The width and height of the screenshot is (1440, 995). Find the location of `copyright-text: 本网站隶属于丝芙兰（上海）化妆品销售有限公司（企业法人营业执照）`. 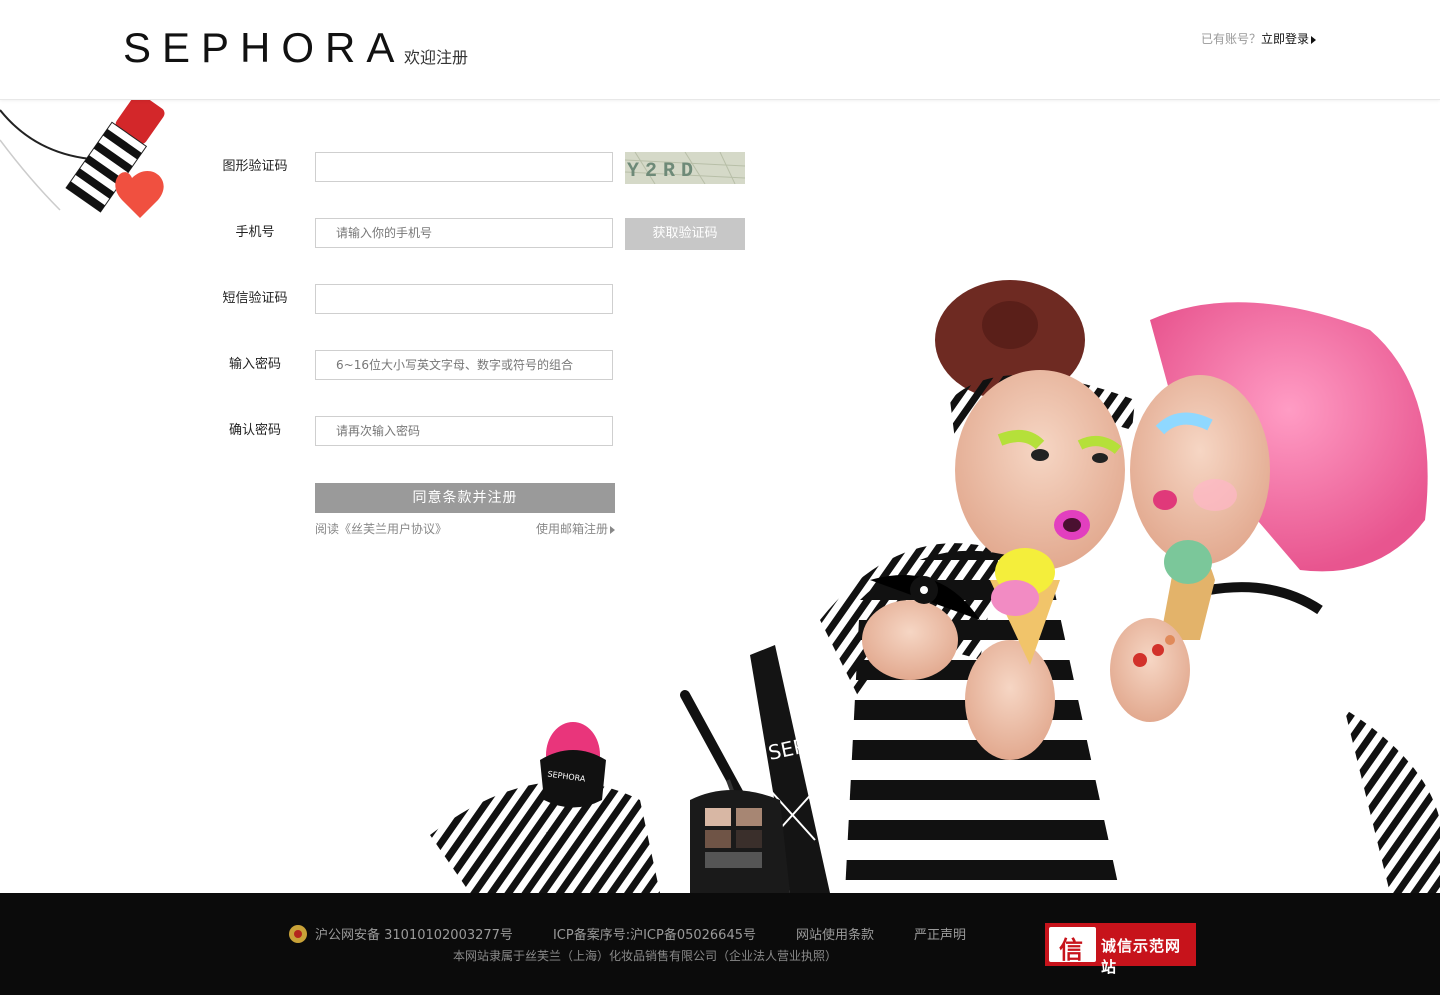

copyright-text: 本网站隶属于丝芙兰（上海）化妆品销售有限公司（企业法人营业执照） is located at coordinates (645, 956).